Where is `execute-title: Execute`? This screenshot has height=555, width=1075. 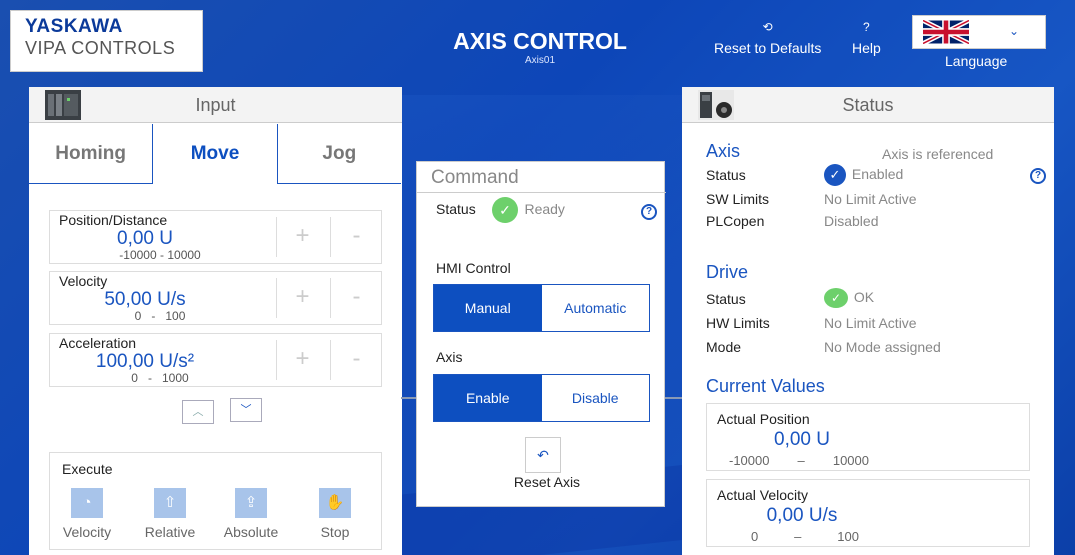 execute-title: Execute is located at coordinates (87, 469).